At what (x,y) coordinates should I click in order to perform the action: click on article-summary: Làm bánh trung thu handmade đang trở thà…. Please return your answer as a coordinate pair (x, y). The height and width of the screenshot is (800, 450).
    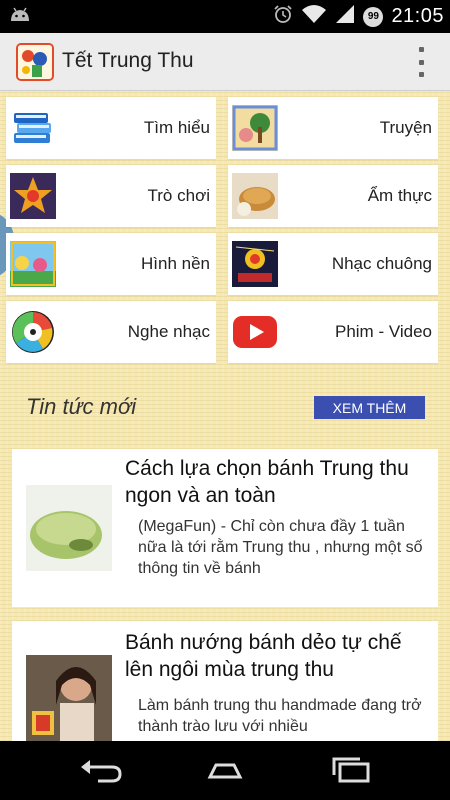
    Looking at the image, I should click on (280, 716).